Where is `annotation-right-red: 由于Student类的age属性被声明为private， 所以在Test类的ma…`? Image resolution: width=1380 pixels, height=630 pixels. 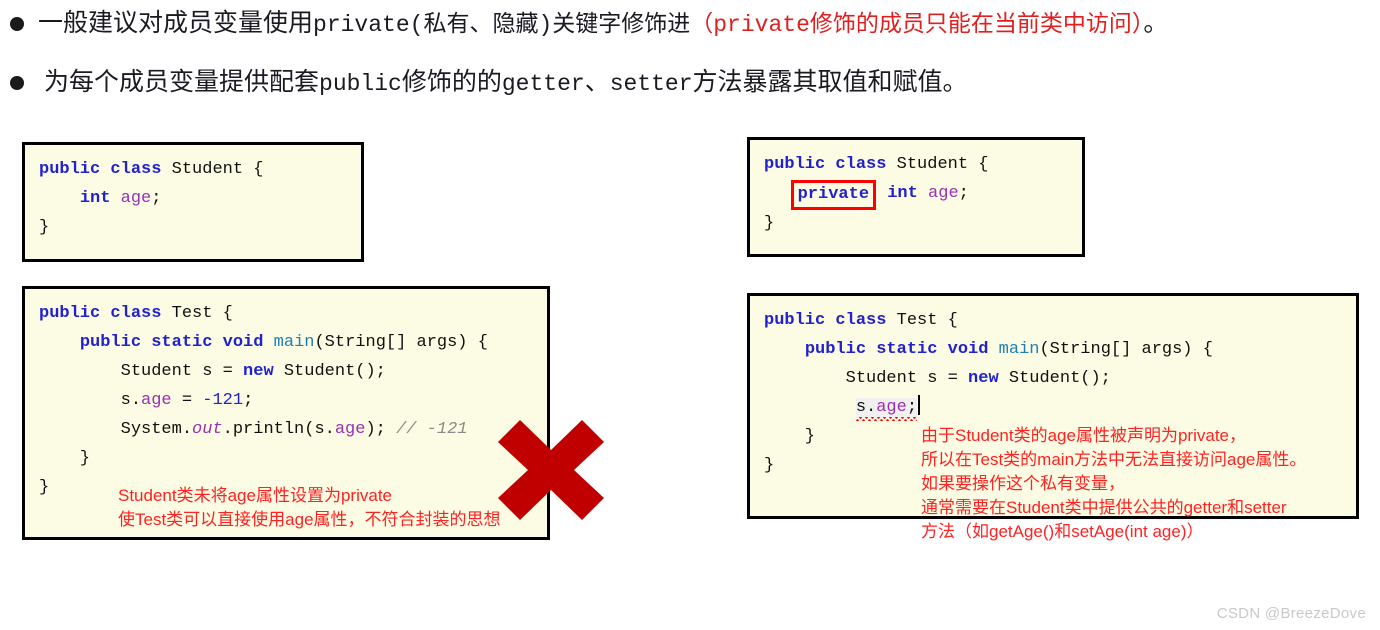
annotation-right-red: 由于Student类的age属性被声明为private， 所以在Test类的ma… is located at coordinates (1114, 483).